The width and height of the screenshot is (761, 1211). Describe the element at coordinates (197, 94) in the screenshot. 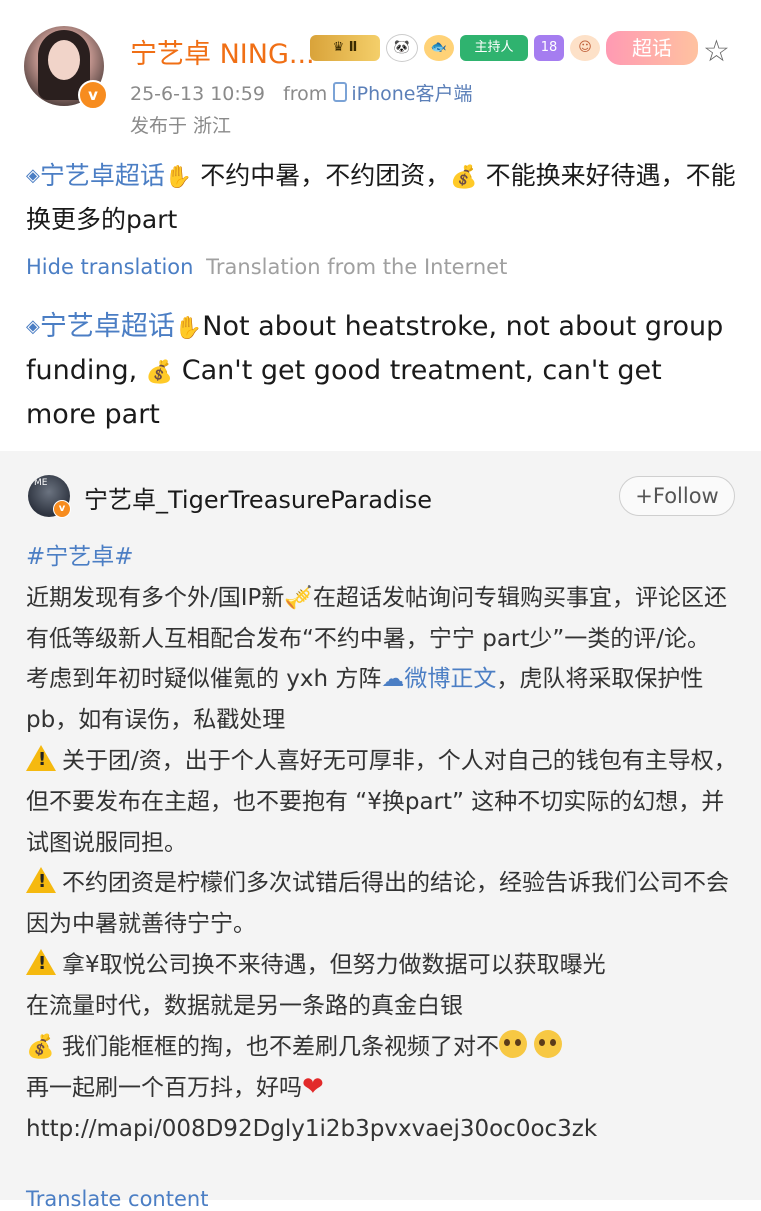

I see `post-timestamp: 25-6-13 10:59` at that location.